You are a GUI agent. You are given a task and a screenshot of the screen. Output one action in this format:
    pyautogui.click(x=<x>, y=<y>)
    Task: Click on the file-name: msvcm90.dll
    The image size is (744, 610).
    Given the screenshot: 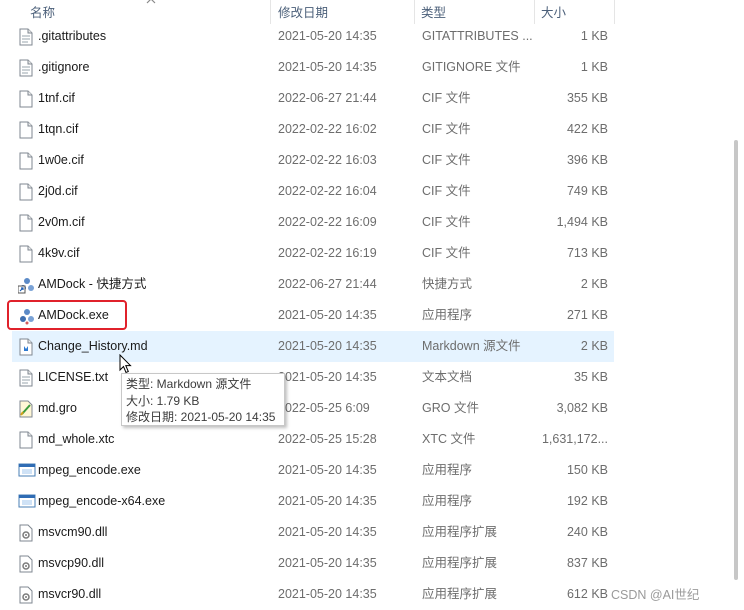 What is the action you would take?
    pyautogui.click(x=73, y=532)
    